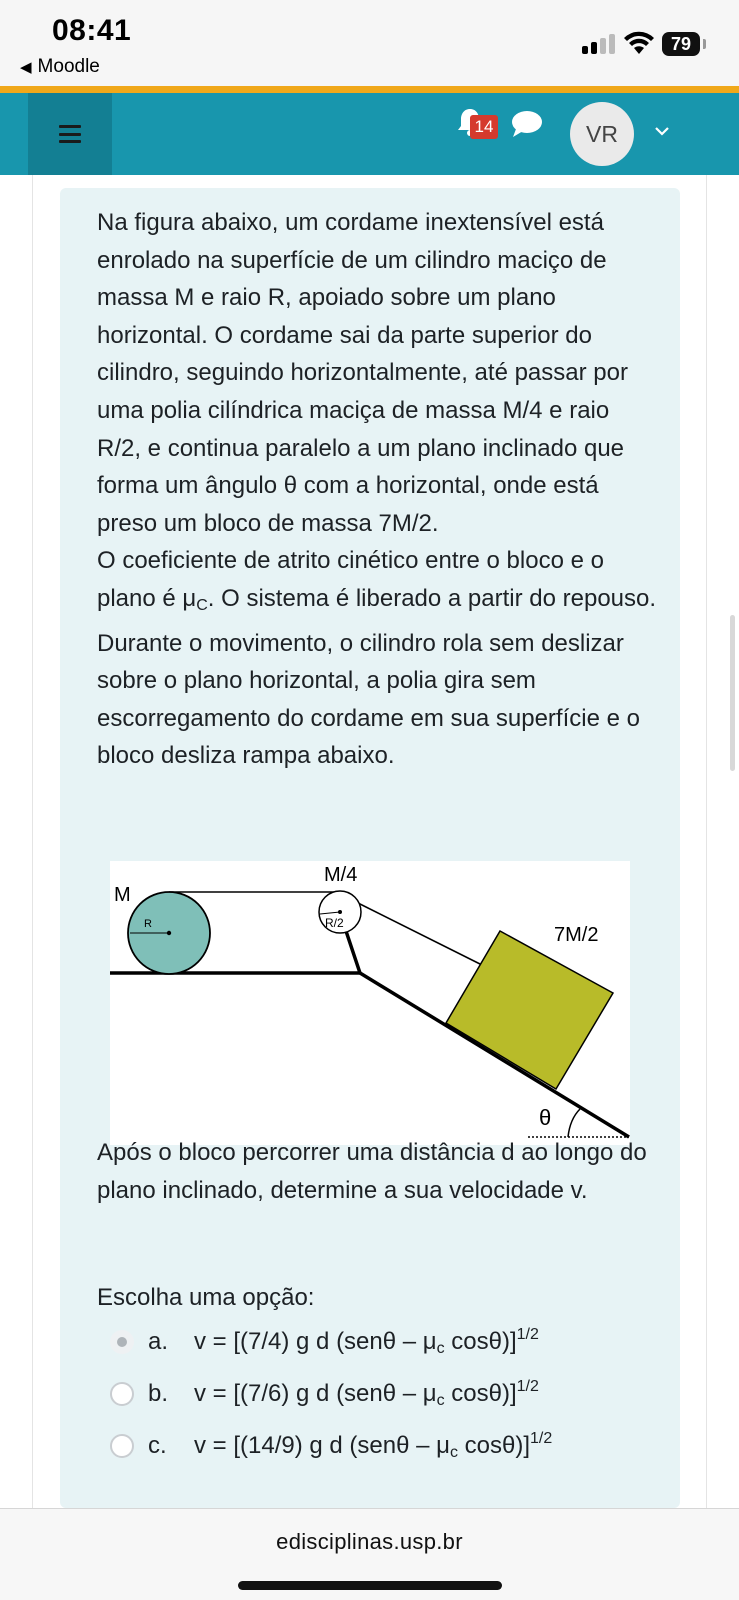  Describe the element at coordinates (370, 1585) in the screenshot. I see `home-indicator` at that location.